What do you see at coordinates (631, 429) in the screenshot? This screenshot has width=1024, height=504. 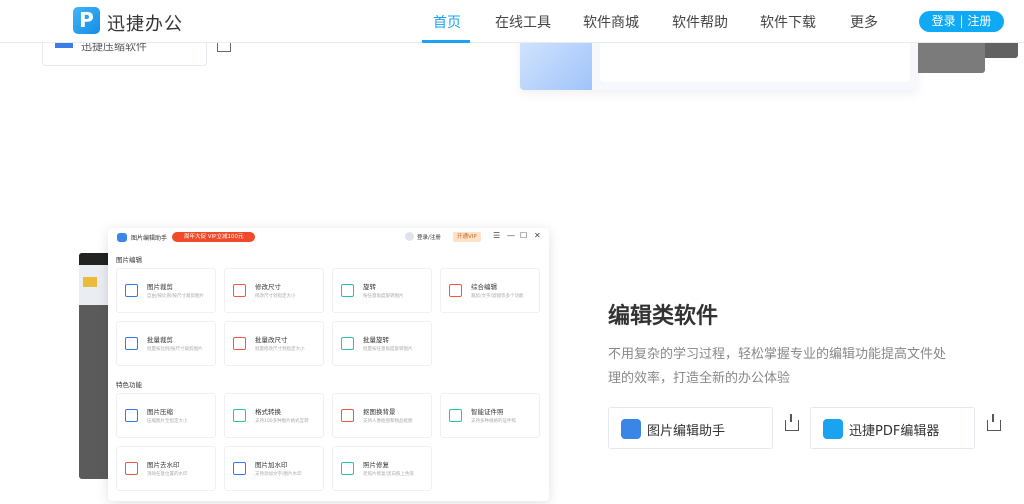 I see `image-editor-icon` at bounding box center [631, 429].